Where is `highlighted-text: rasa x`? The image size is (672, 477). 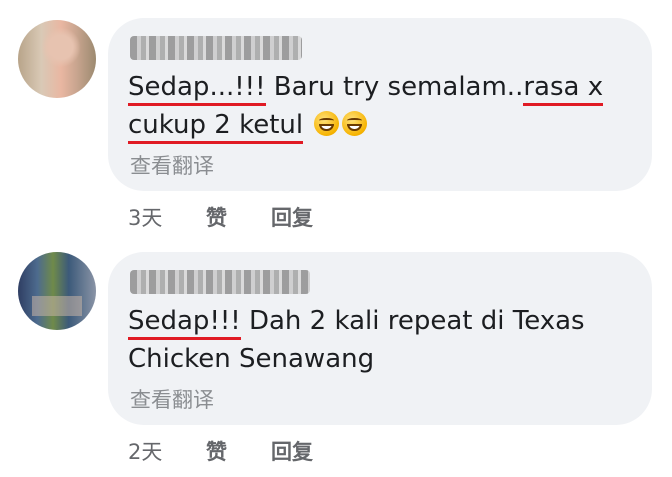
highlighted-text: rasa x is located at coordinates (563, 89).